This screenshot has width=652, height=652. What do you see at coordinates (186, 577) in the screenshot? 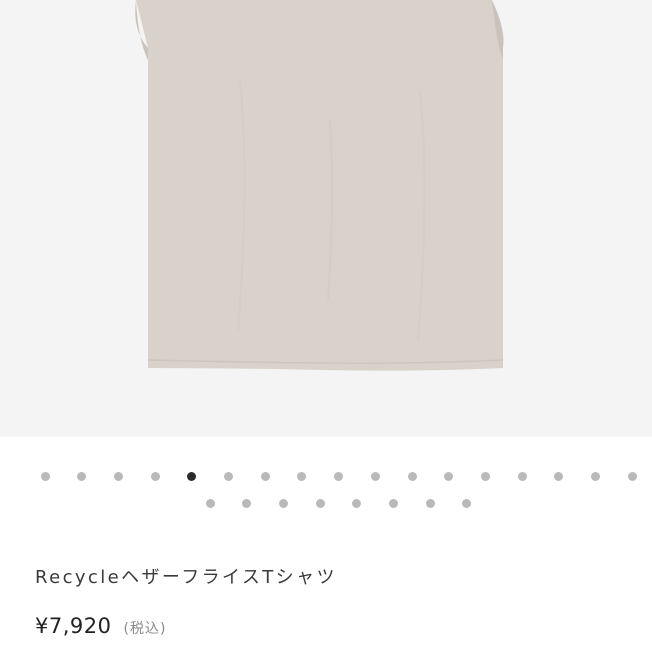
I see `product-title: RecycleヘザーフライスTシャツ` at bounding box center [186, 577].